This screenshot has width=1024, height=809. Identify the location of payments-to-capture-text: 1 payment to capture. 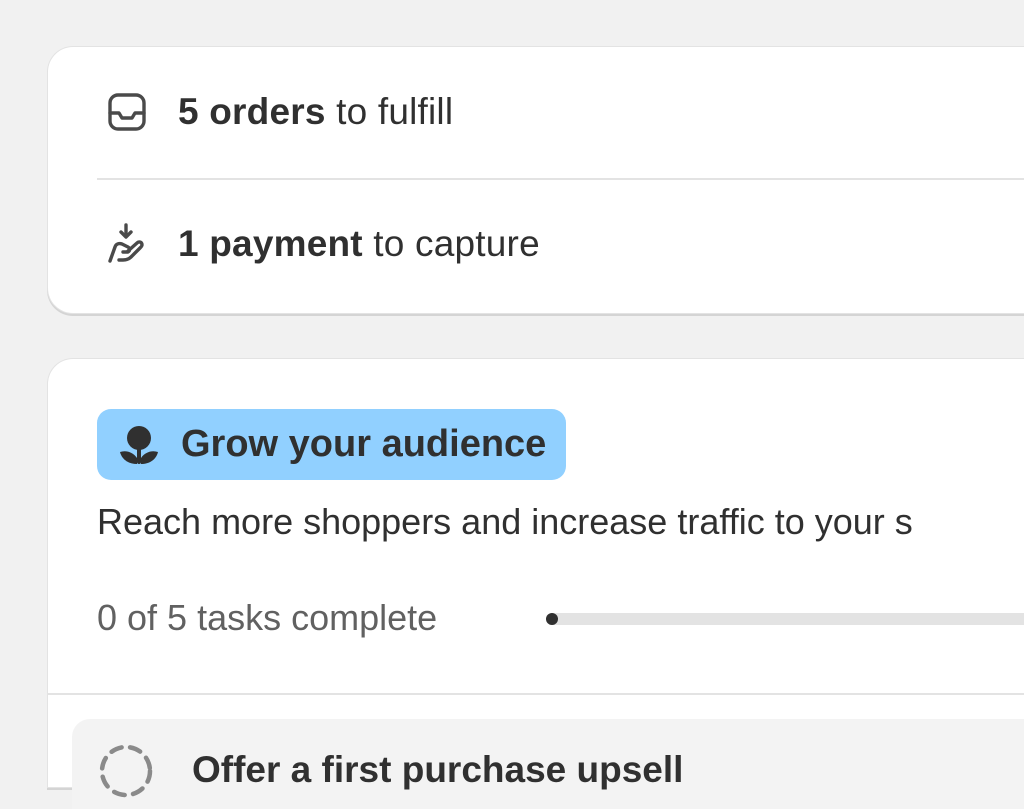
(359, 244).